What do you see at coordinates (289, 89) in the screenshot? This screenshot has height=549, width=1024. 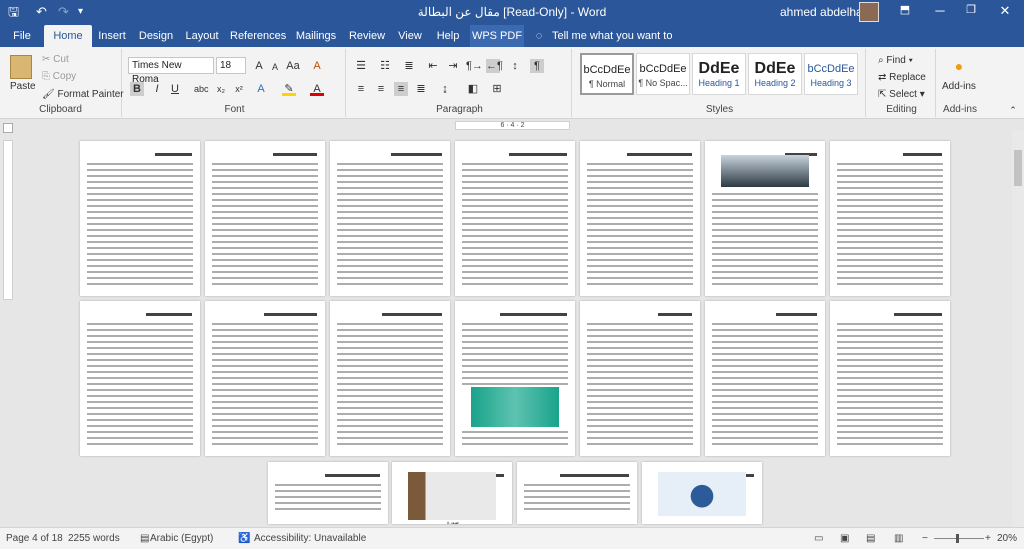 I see `highlight-icon: ✎` at bounding box center [289, 89].